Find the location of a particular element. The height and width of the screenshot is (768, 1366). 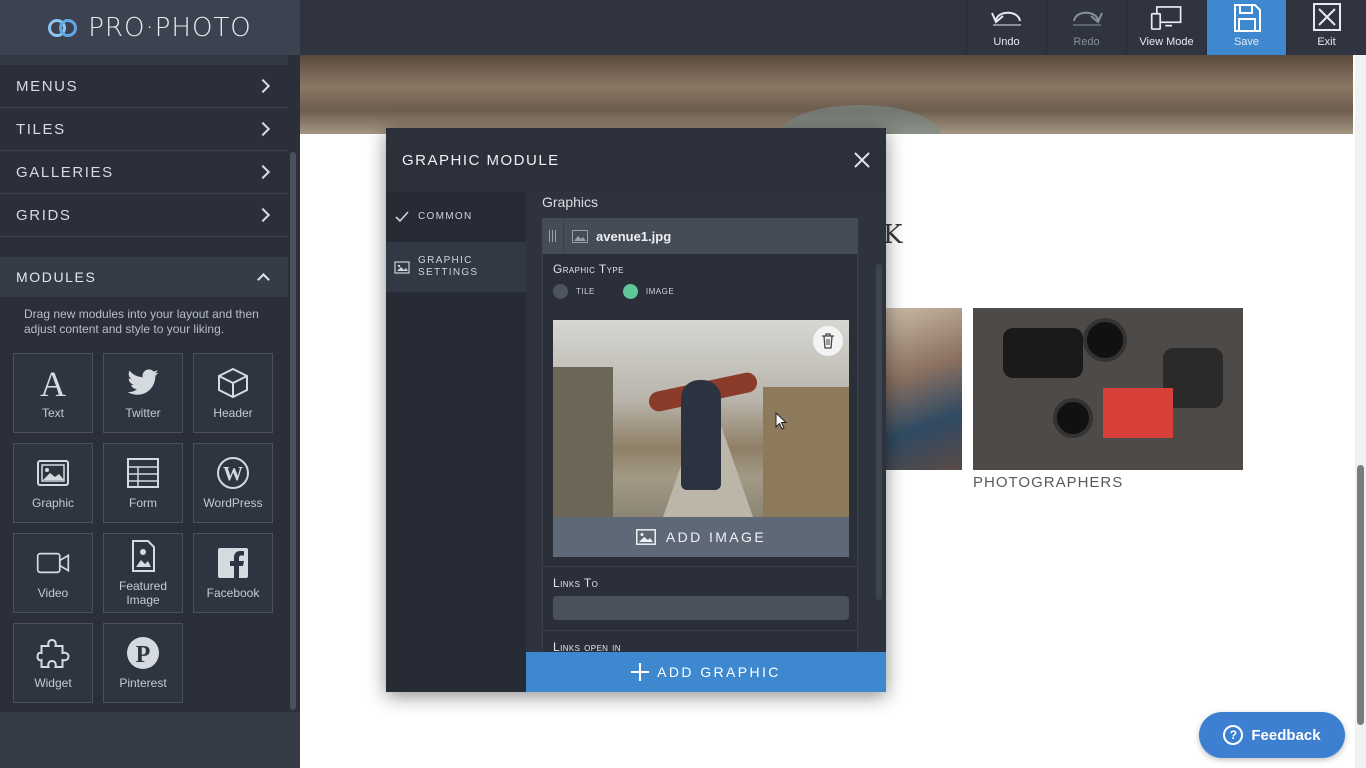

module-text: A Text is located at coordinates (53, 393).